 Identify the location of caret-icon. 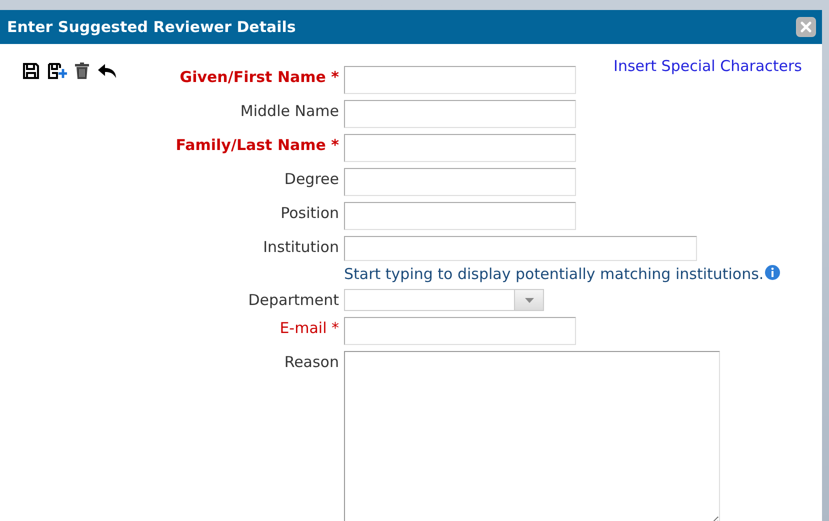
(529, 300).